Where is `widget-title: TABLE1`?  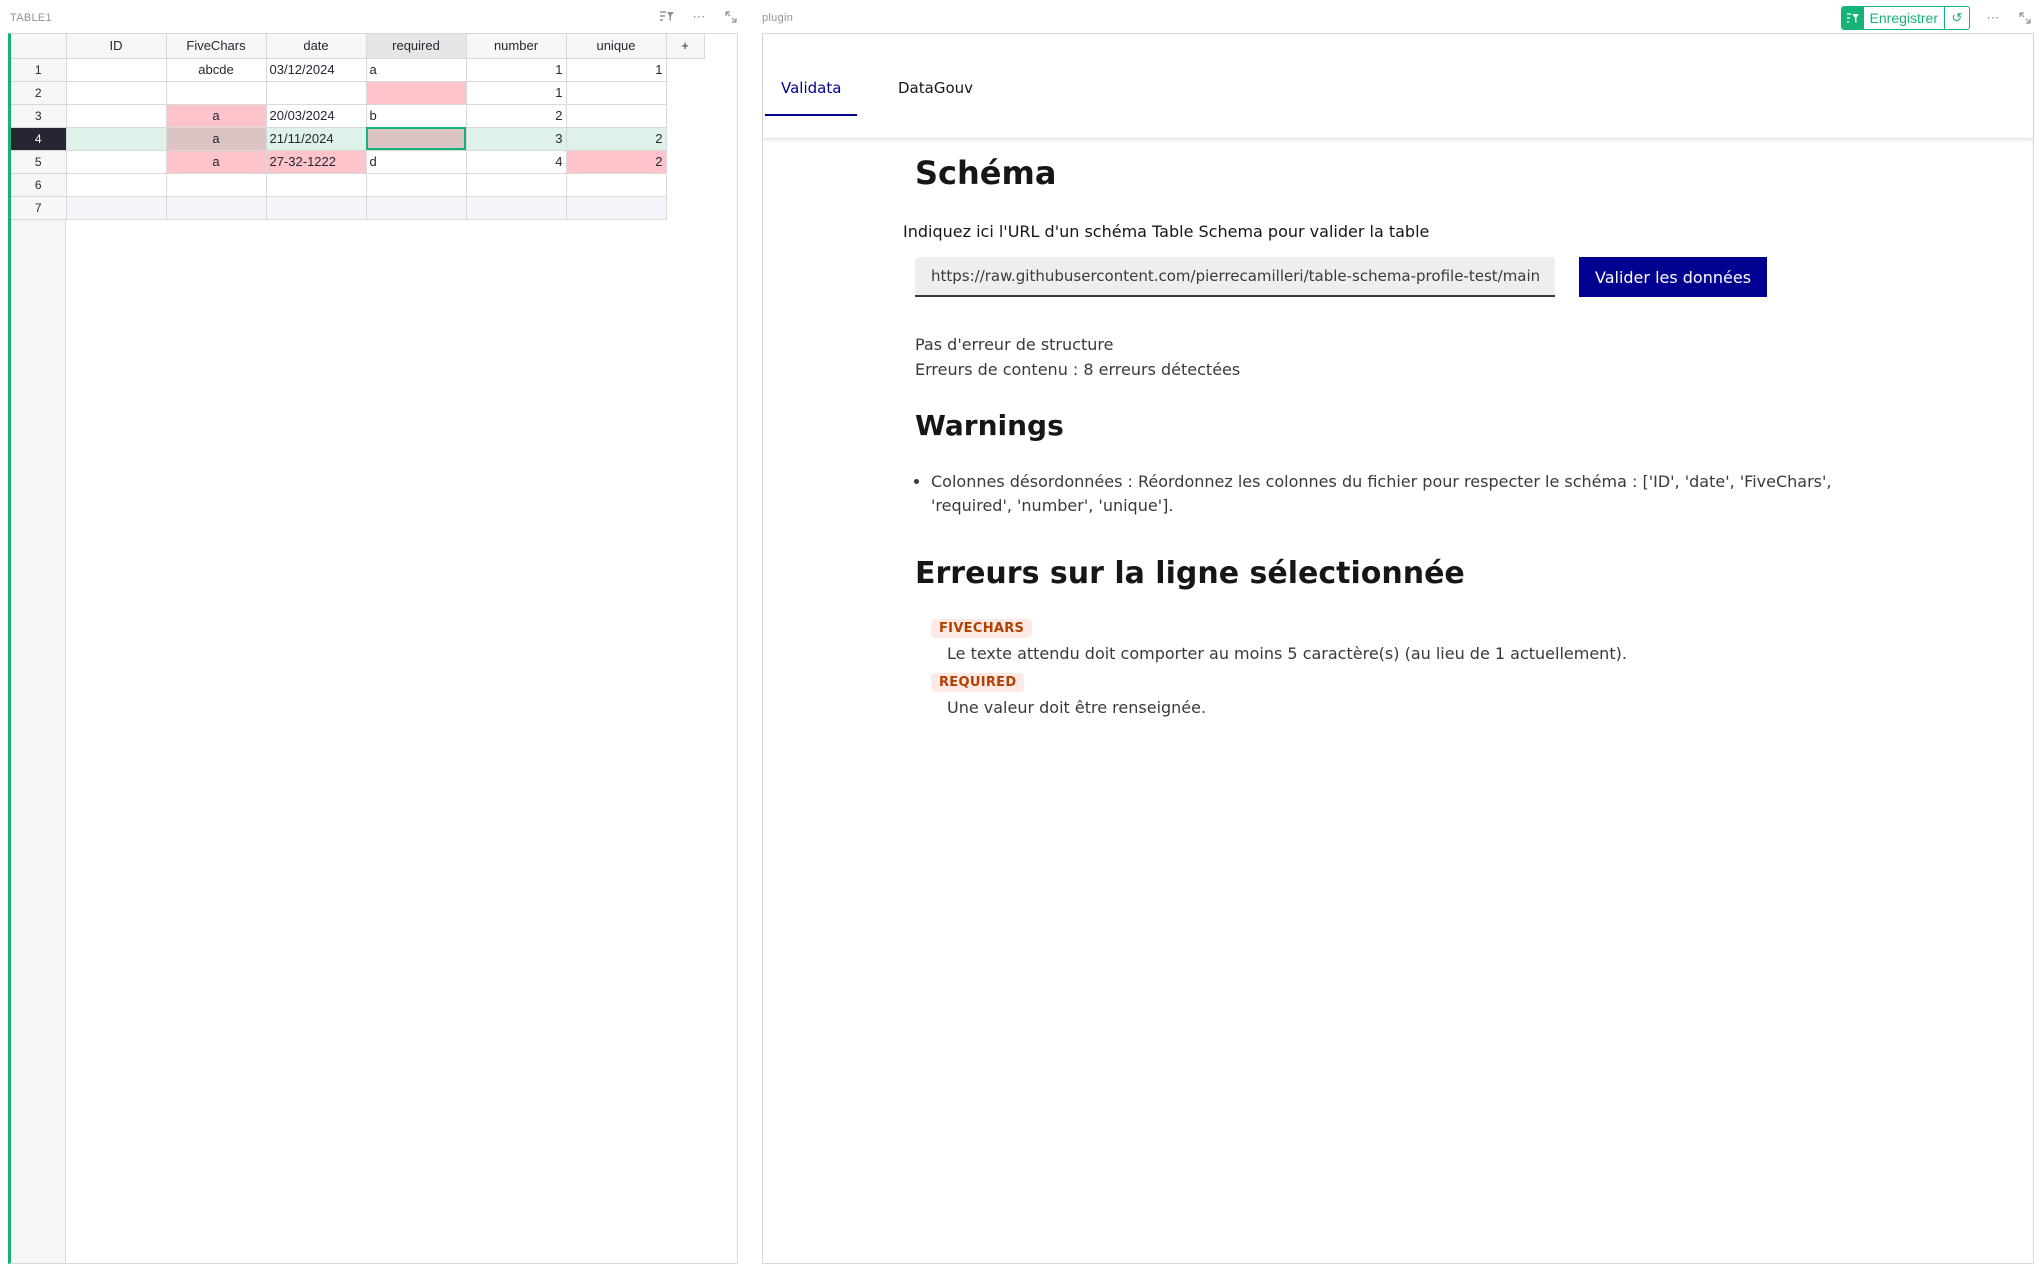 widget-title: TABLE1 is located at coordinates (31, 18).